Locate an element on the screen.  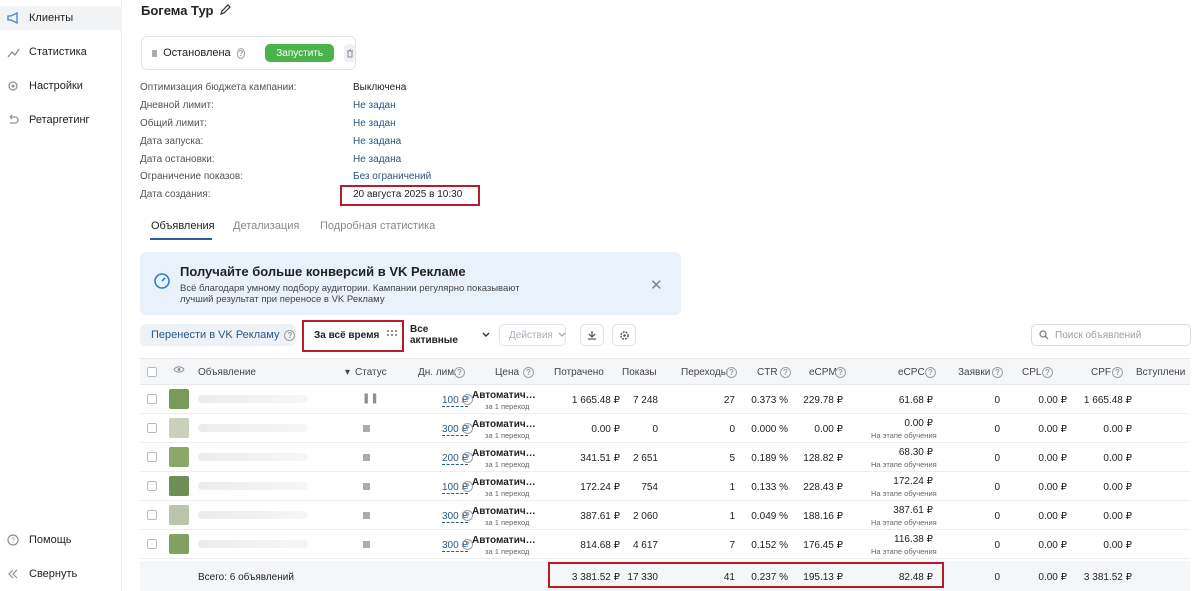
pencil-icon is located at coordinates (225, 10).